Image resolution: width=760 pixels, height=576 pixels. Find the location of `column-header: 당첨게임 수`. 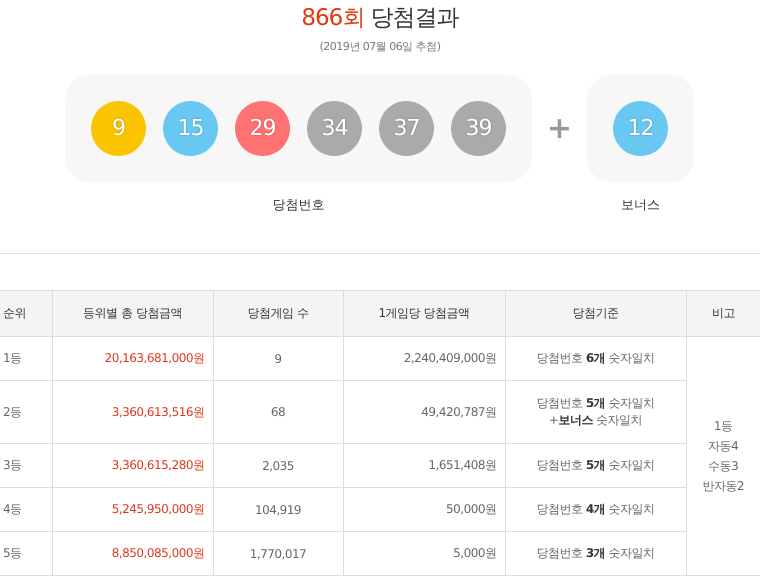

column-header: 당첨게임 수 is located at coordinates (278, 313).